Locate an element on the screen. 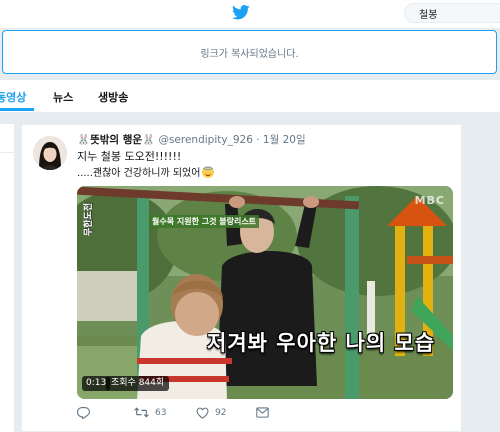  timestamp: 1월 20일 is located at coordinates (284, 140).